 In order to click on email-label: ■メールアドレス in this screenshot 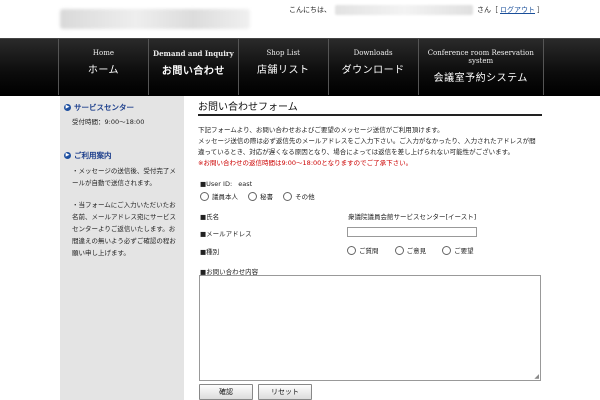, I will do `click(226, 234)`.